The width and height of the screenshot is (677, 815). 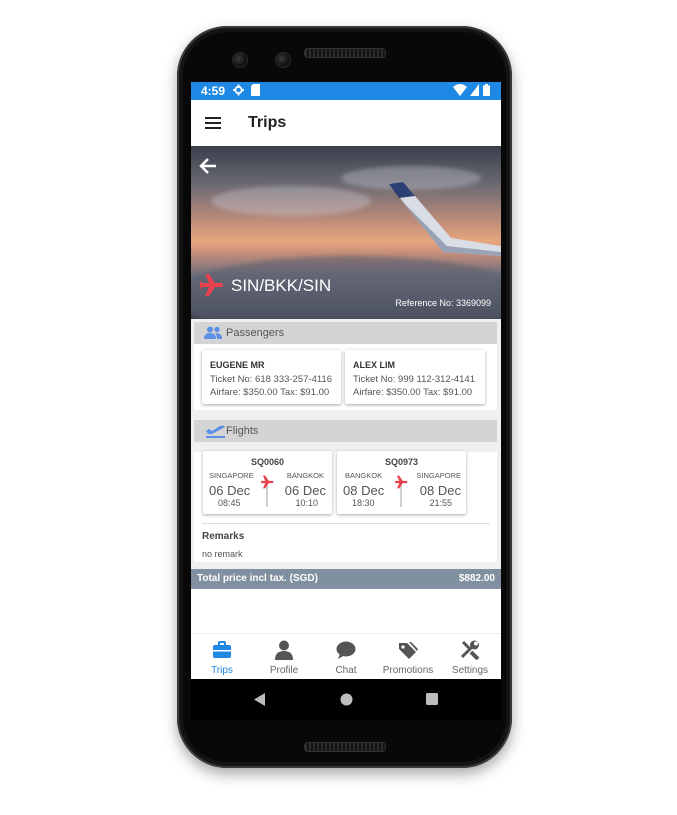 I want to click on arrival-city: BANGKOK, so click(x=305, y=475).